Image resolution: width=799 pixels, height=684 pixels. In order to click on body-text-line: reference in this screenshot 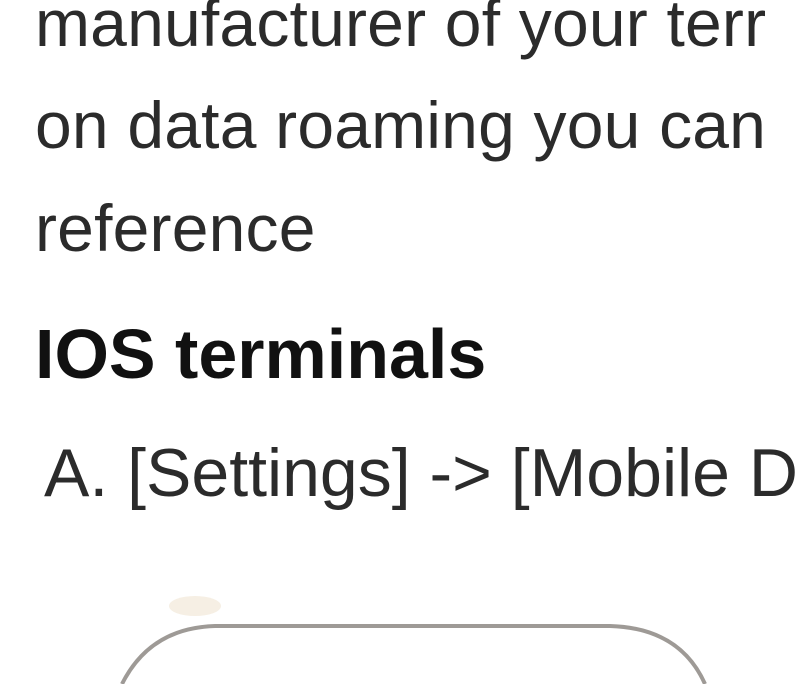, I will do `click(175, 228)`.